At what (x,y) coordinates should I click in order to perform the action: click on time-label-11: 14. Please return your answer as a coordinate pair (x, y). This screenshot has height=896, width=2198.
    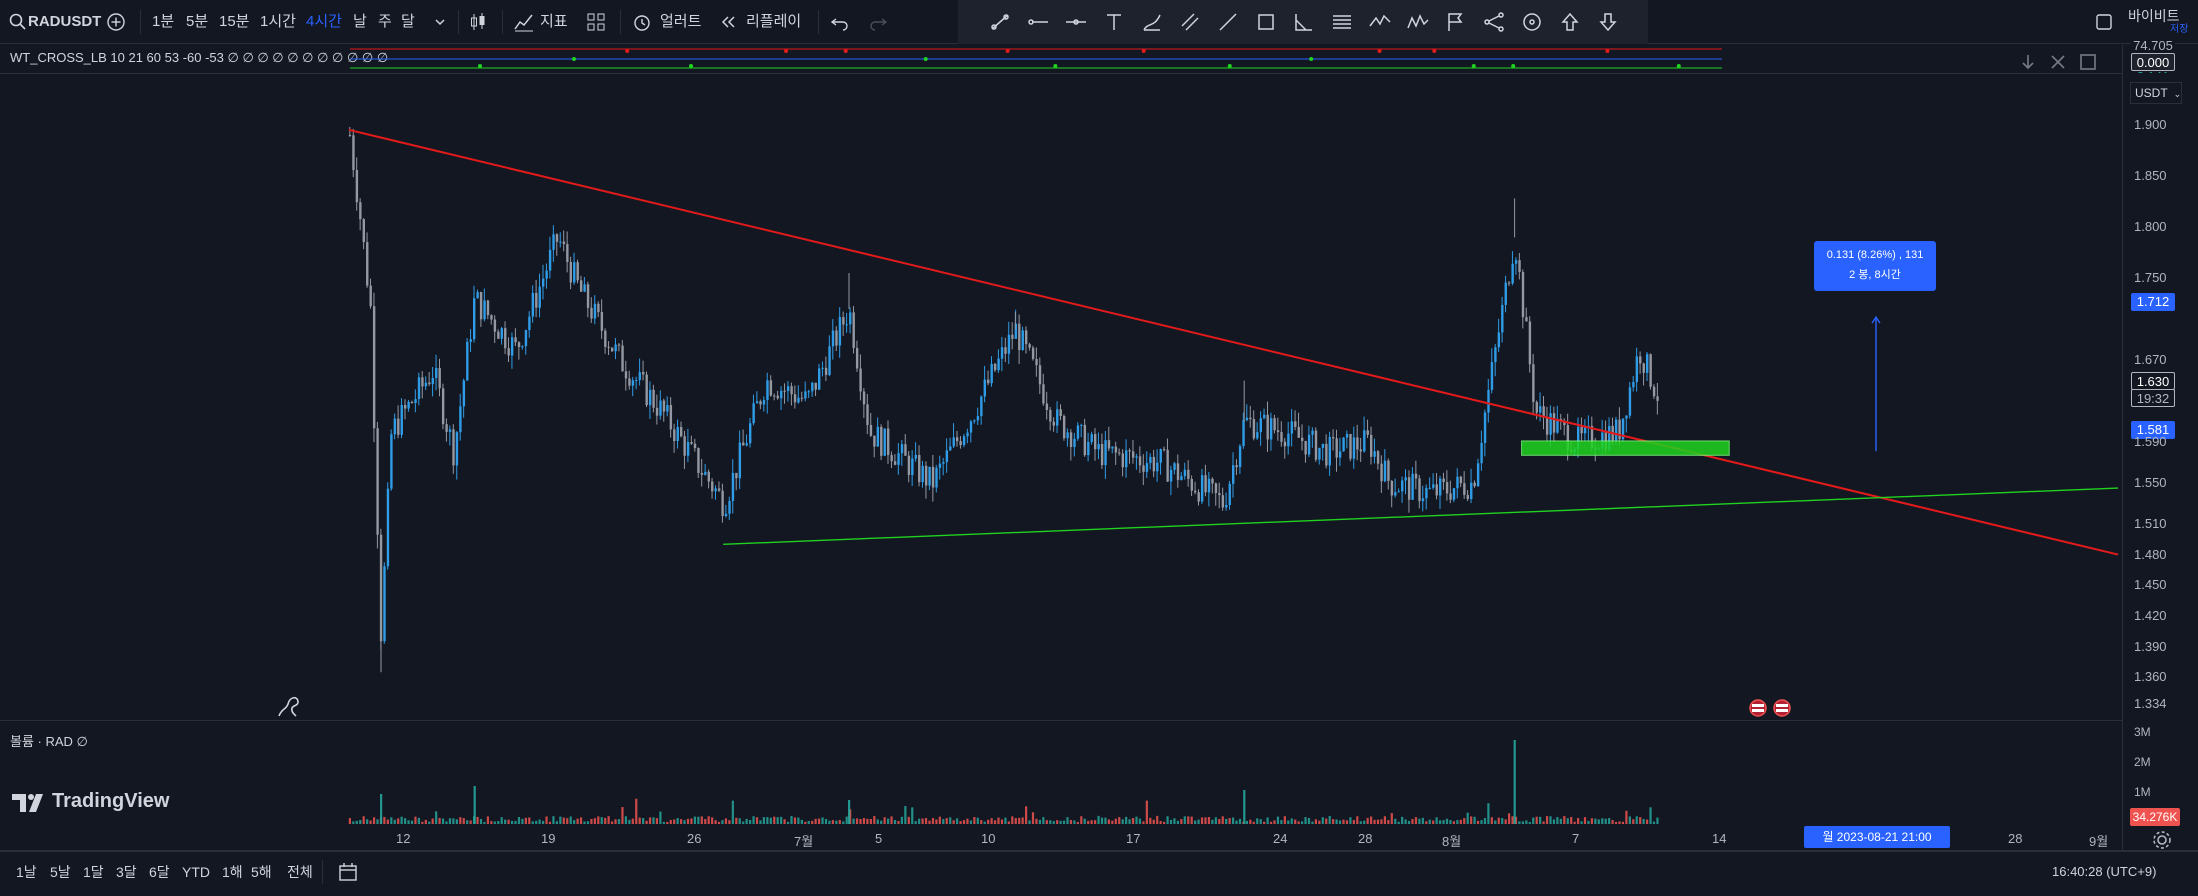
    Looking at the image, I should click on (1719, 838).